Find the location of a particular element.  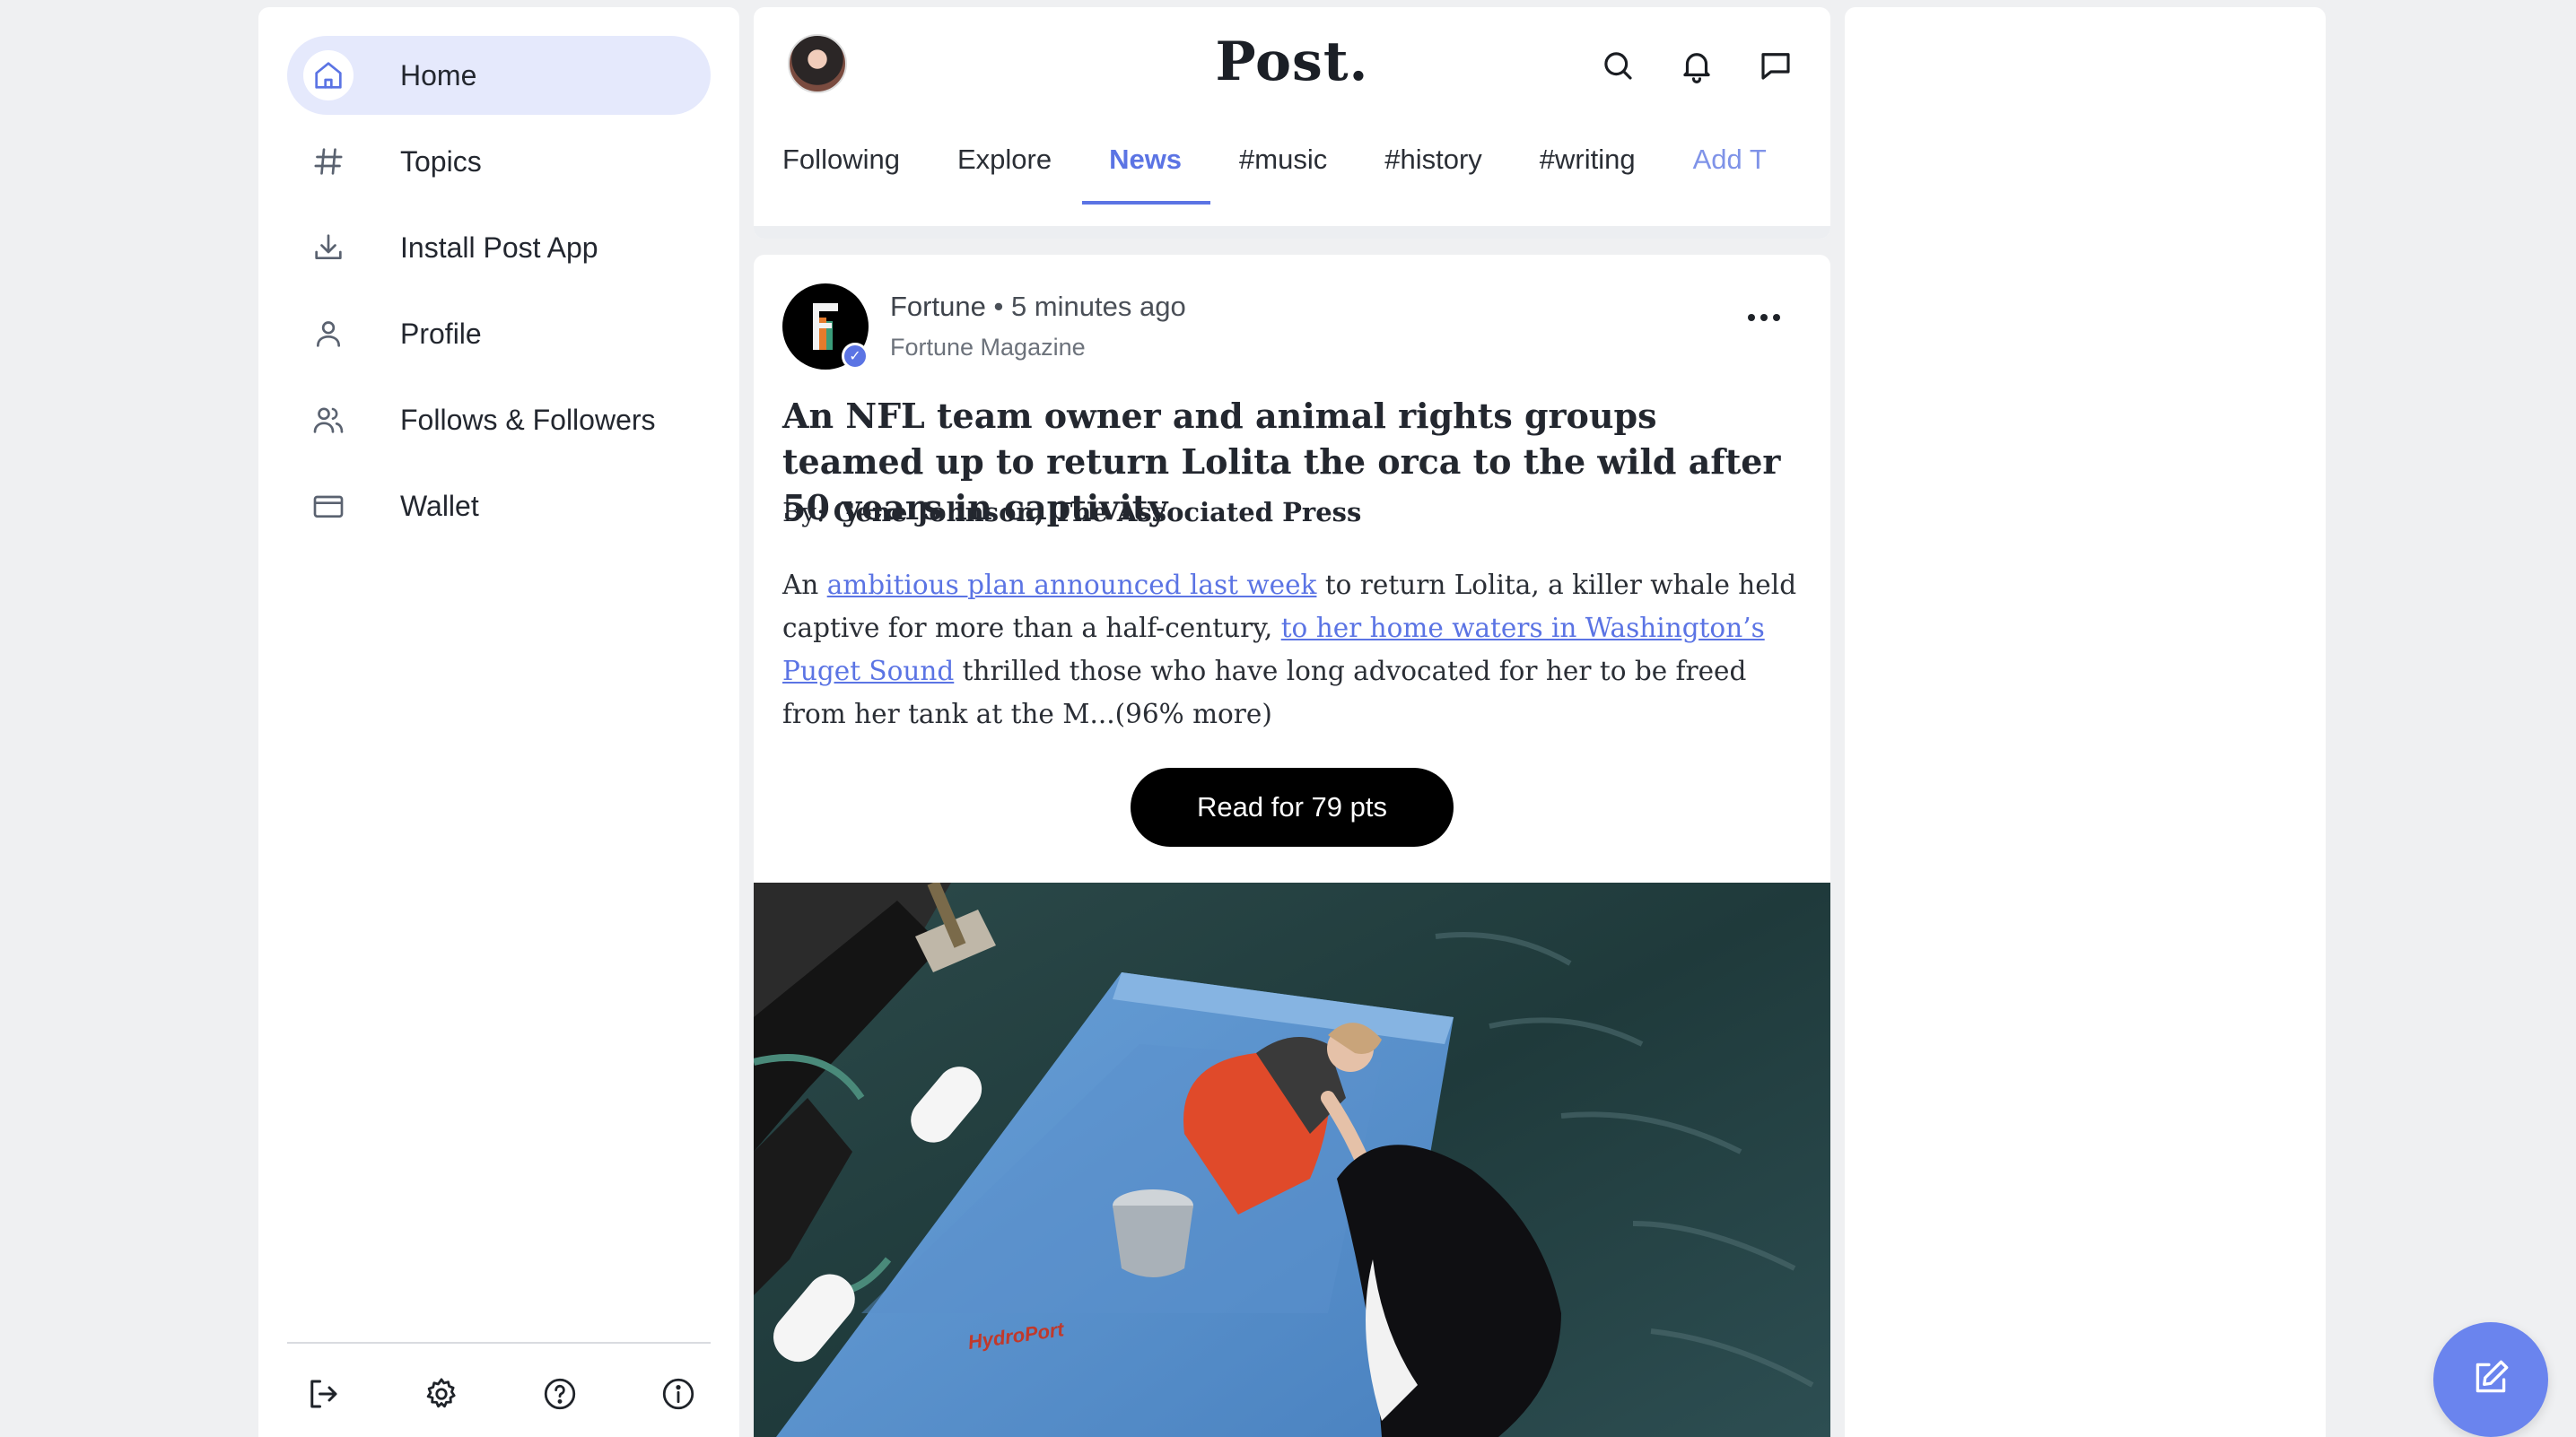

users-icon is located at coordinates (329, 420).